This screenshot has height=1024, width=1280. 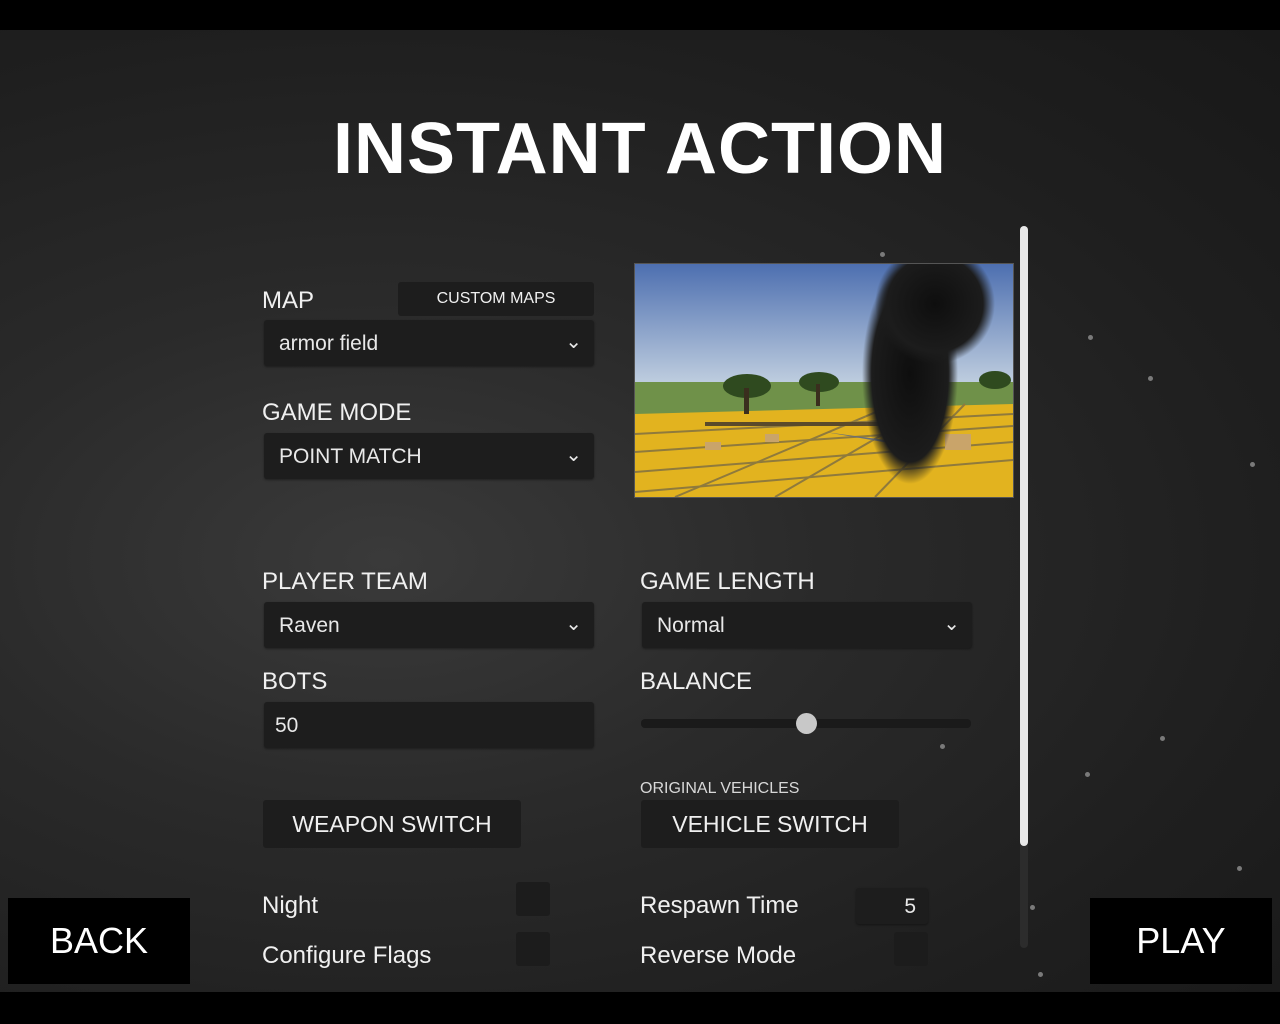 What do you see at coordinates (727, 581) in the screenshot?
I see `game-length-label: GAME LENGTH` at bounding box center [727, 581].